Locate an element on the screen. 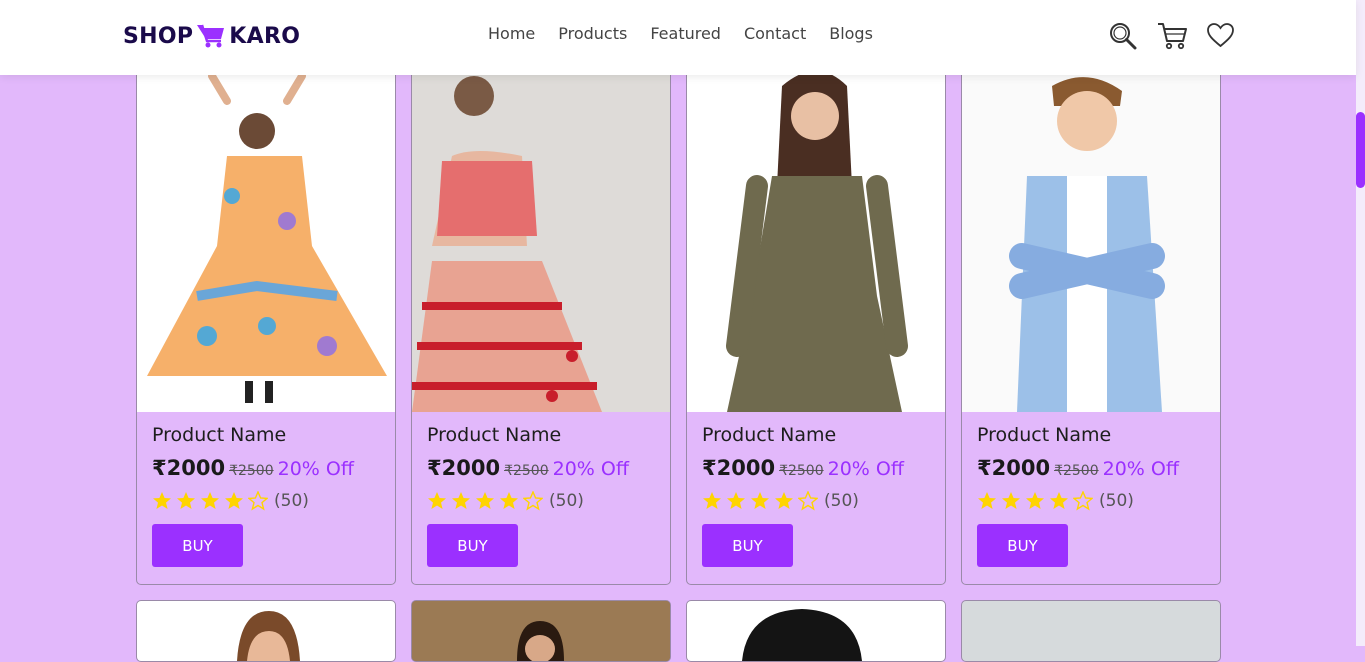  nav-featured: Featured is located at coordinates (685, 33).